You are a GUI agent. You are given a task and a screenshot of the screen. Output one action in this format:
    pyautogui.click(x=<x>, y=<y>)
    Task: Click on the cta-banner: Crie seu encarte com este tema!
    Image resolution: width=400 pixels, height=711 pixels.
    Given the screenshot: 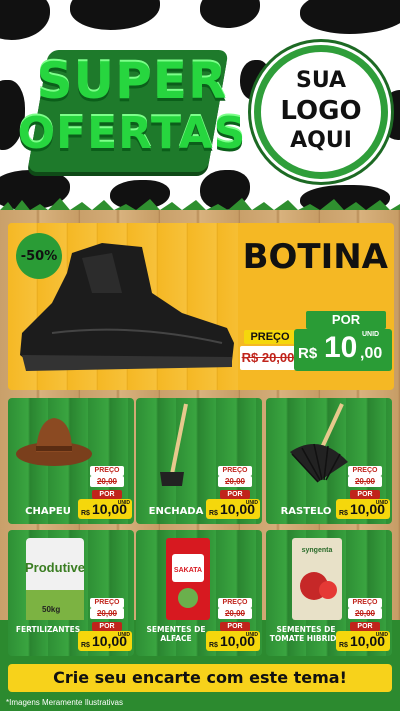 What is the action you would take?
    pyautogui.click(x=200, y=678)
    